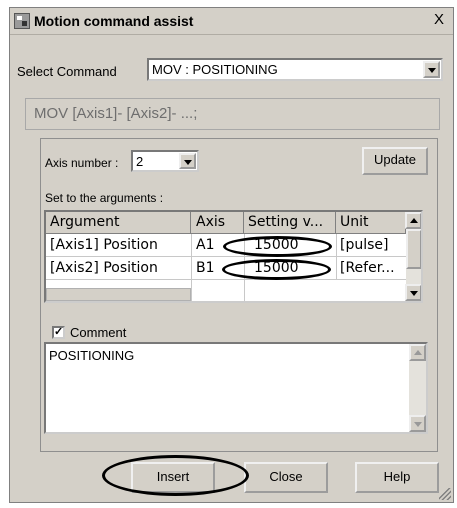 This screenshot has height=508, width=457. I want to click on column-header-axis: Axis, so click(217, 223).